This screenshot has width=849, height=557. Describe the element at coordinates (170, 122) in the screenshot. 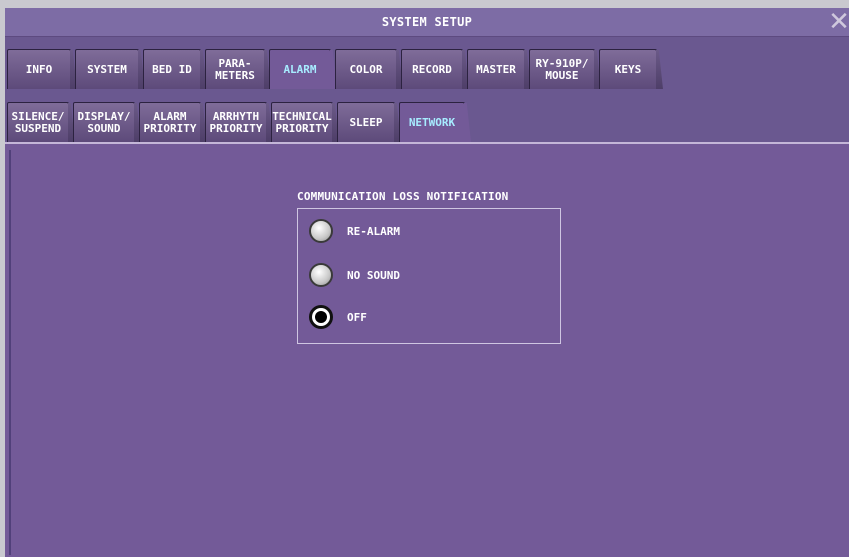

I see `subtab-alarm-priority: ALARM PRIORITY` at that location.